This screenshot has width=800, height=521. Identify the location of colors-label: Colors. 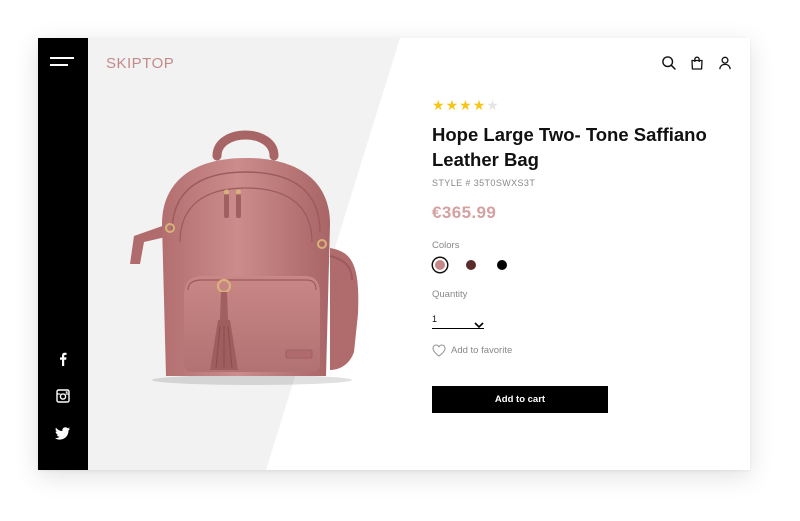
(446, 245).